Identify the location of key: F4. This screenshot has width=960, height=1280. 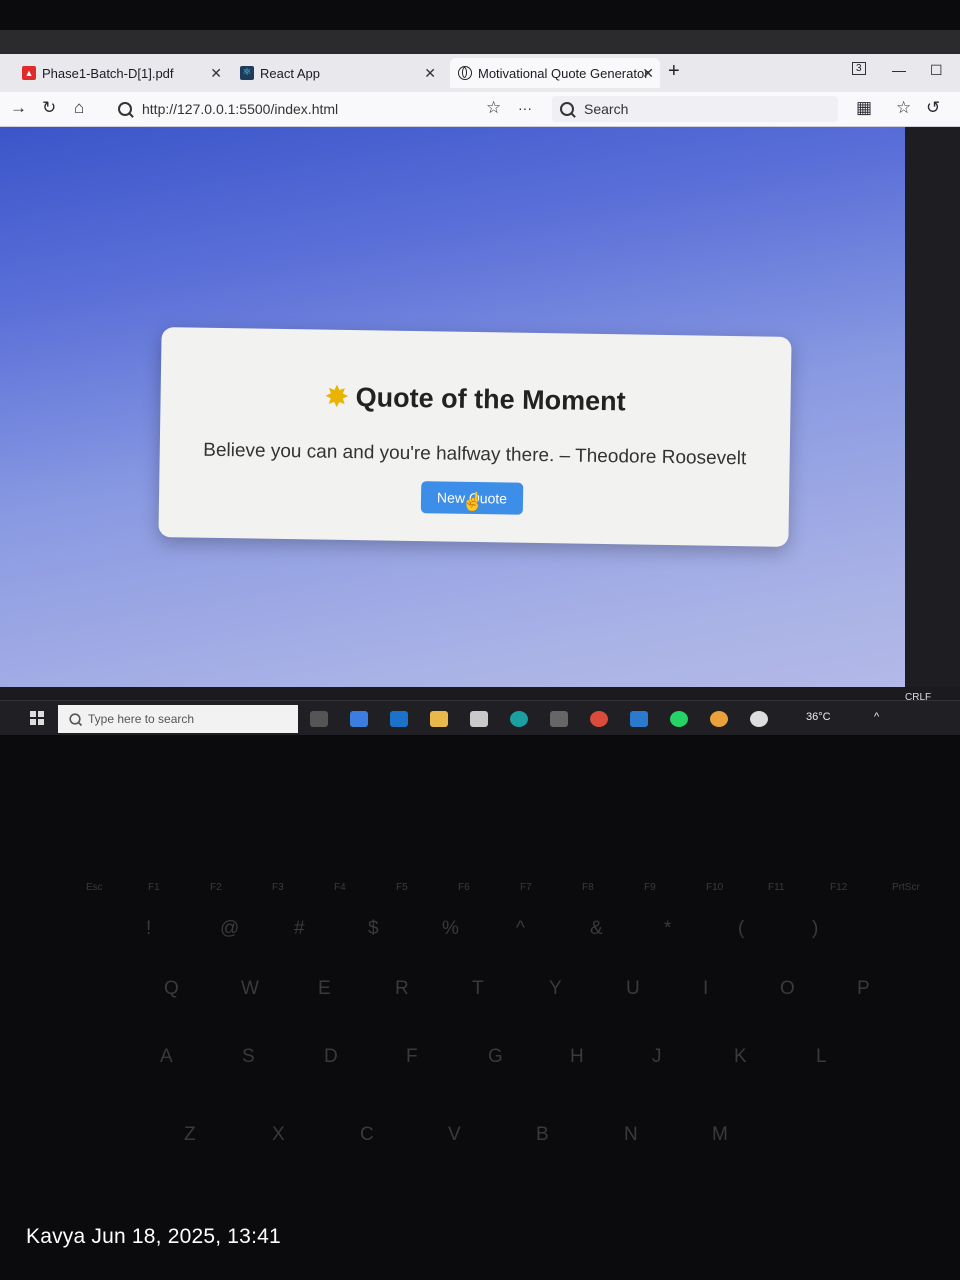
(340, 887).